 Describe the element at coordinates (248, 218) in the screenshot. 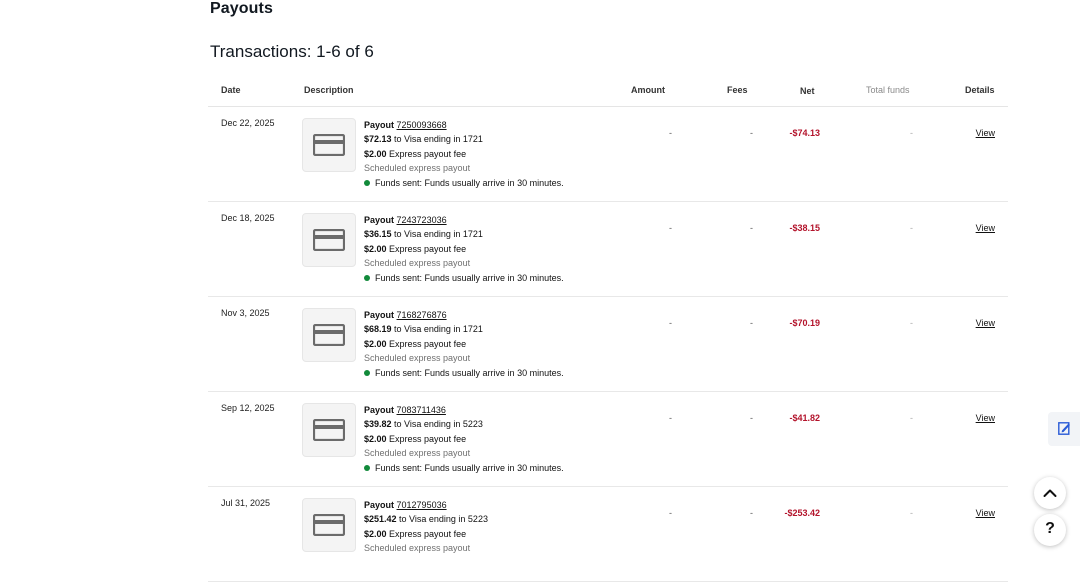

I see `row-date: Dec 18, 2025` at that location.